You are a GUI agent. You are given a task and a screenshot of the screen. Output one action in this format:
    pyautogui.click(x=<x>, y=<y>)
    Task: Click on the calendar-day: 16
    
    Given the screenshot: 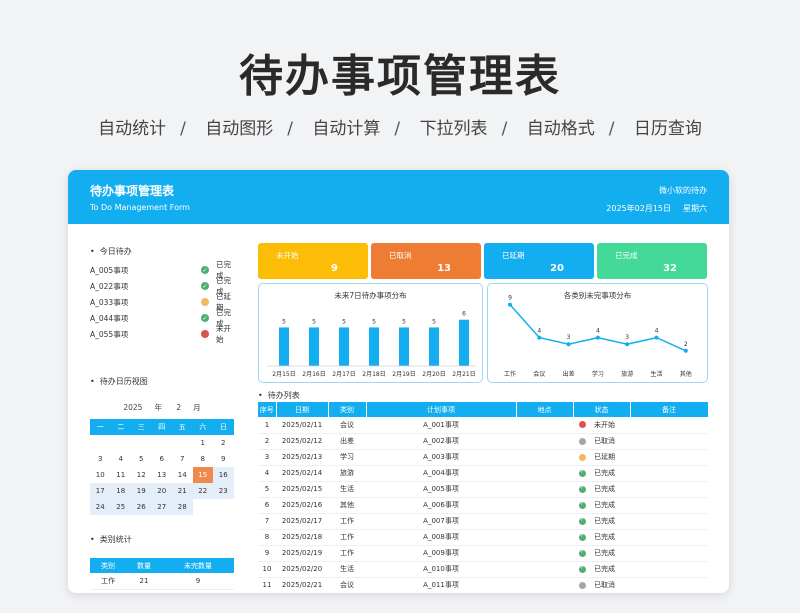 What is the action you would take?
    pyautogui.click(x=223, y=475)
    